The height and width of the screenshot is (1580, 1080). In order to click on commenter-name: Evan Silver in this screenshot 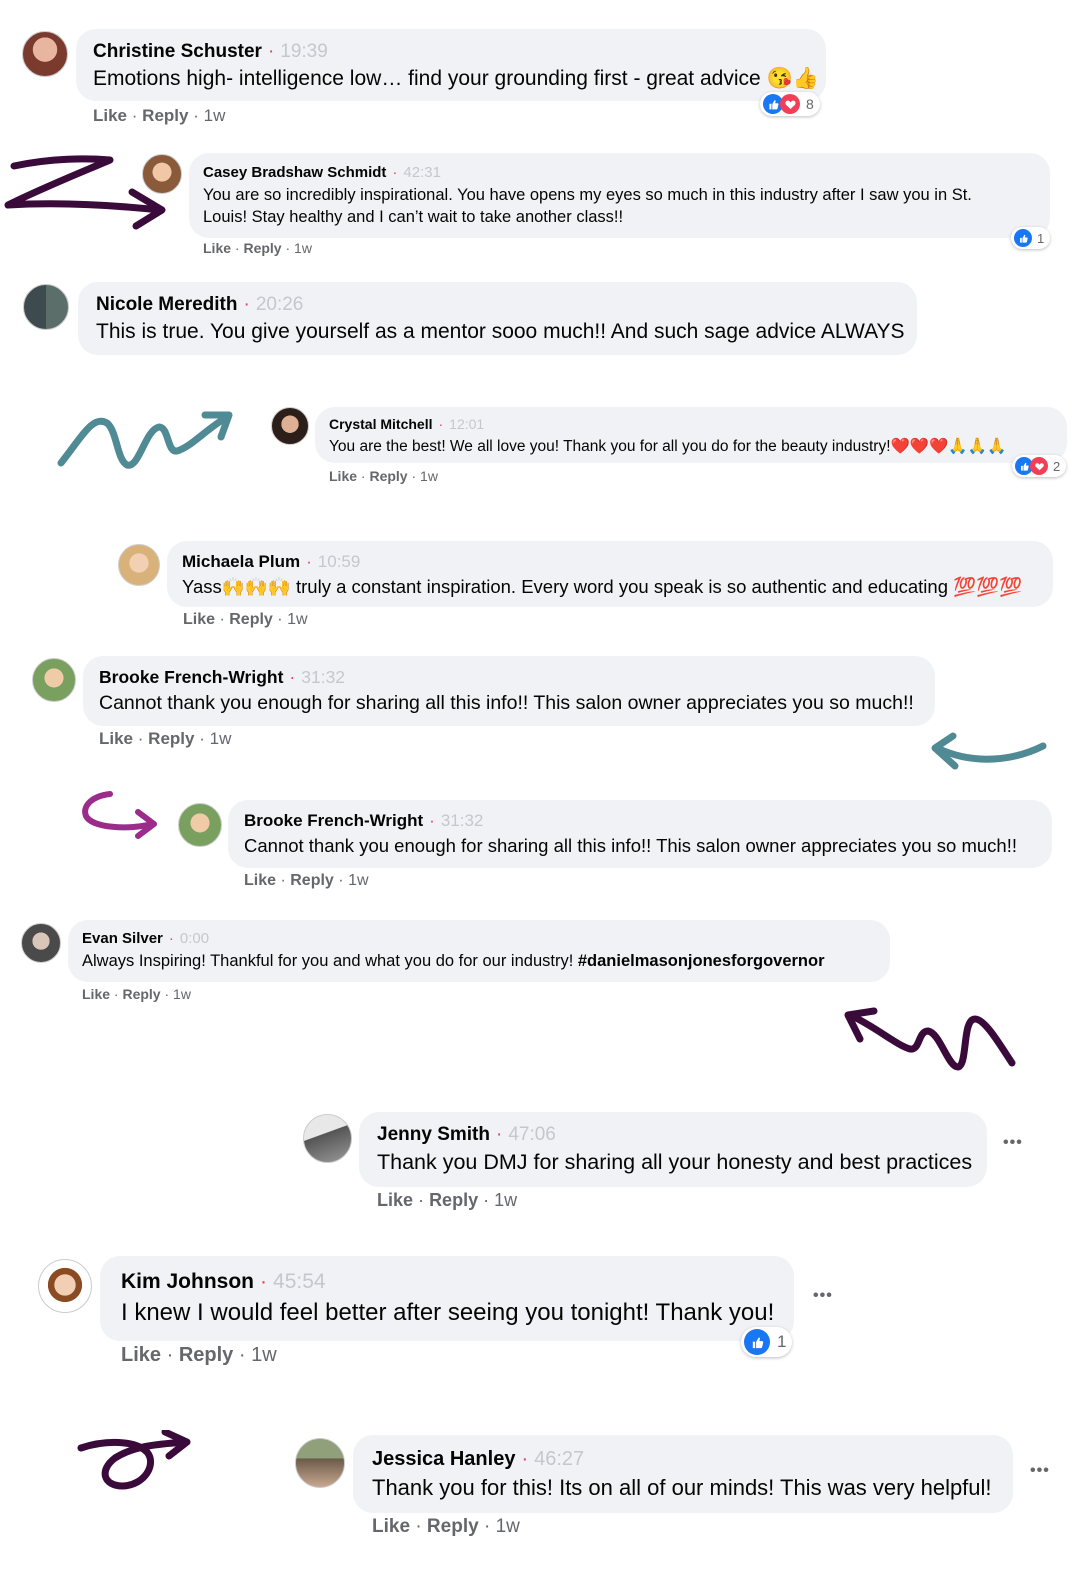, I will do `click(122, 938)`.